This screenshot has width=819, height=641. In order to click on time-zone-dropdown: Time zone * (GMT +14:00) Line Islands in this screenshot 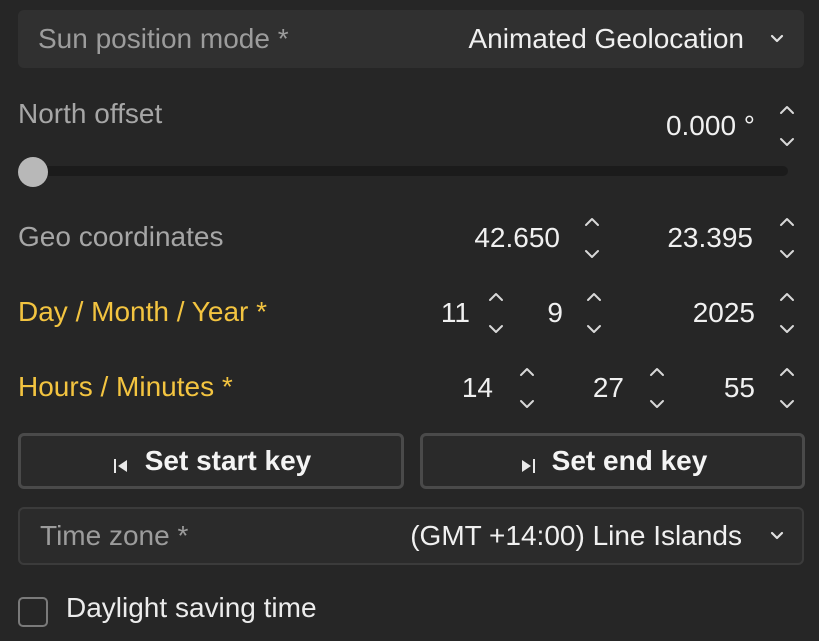, I will do `click(411, 536)`.